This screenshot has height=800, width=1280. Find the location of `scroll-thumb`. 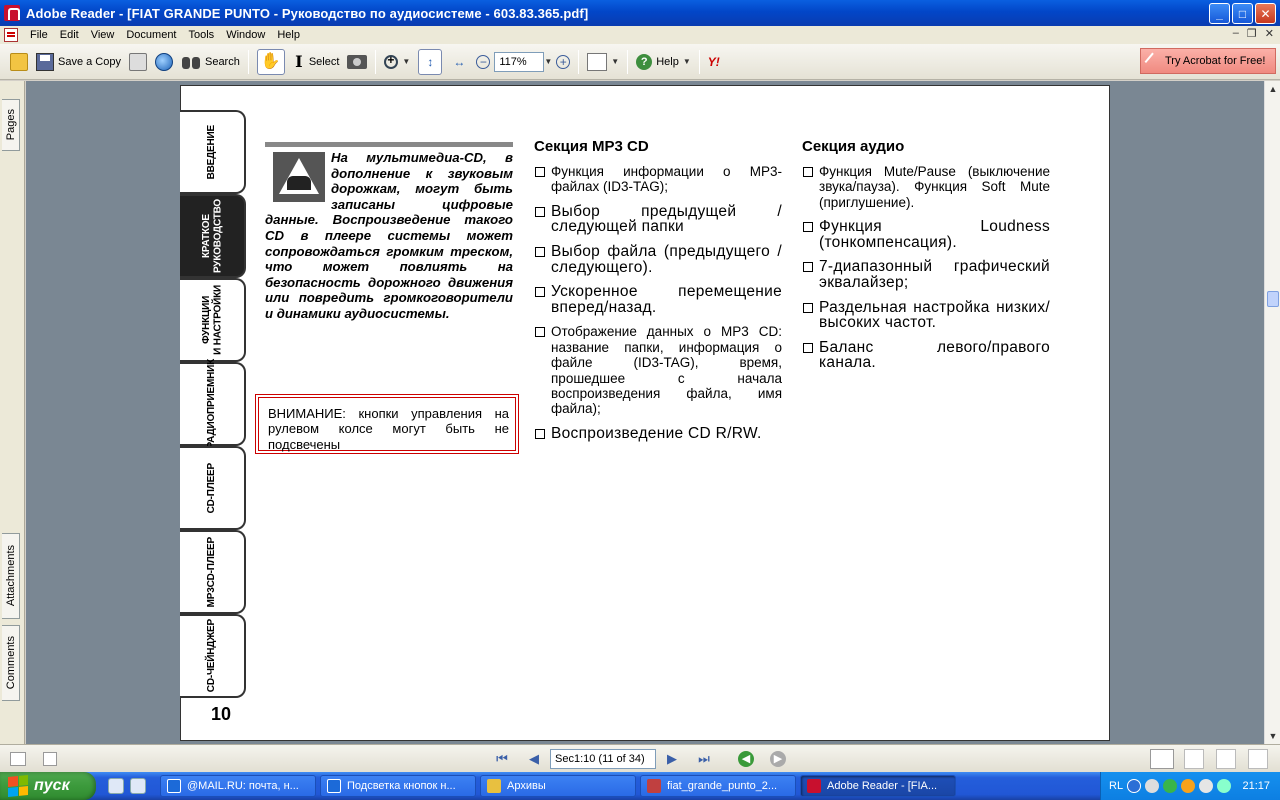

scroll-thumb is located at coordinates (1273, 299).